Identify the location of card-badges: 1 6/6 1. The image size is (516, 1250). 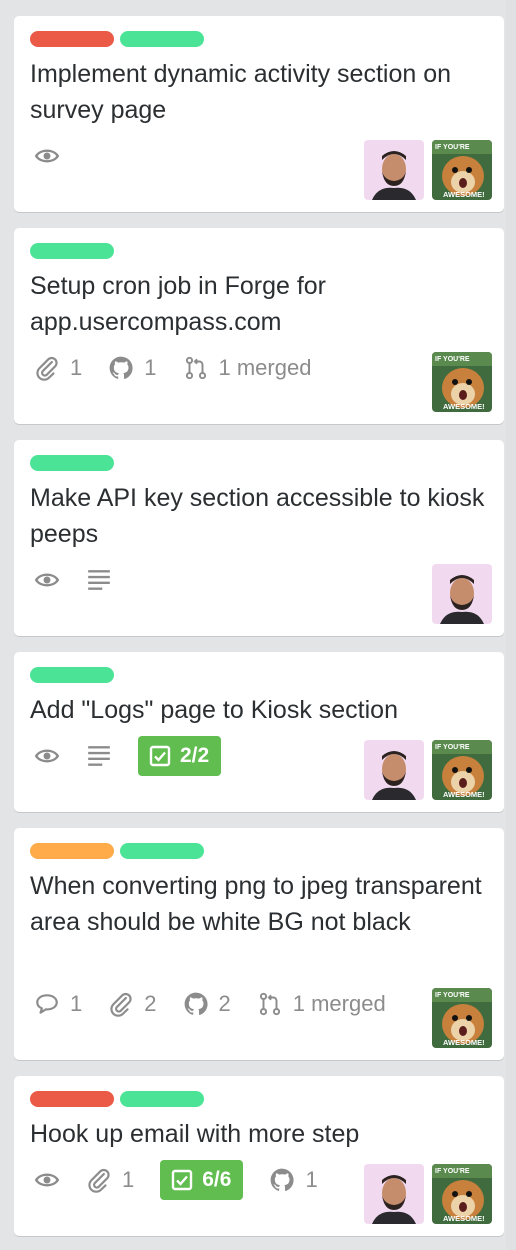
(189, 1180).